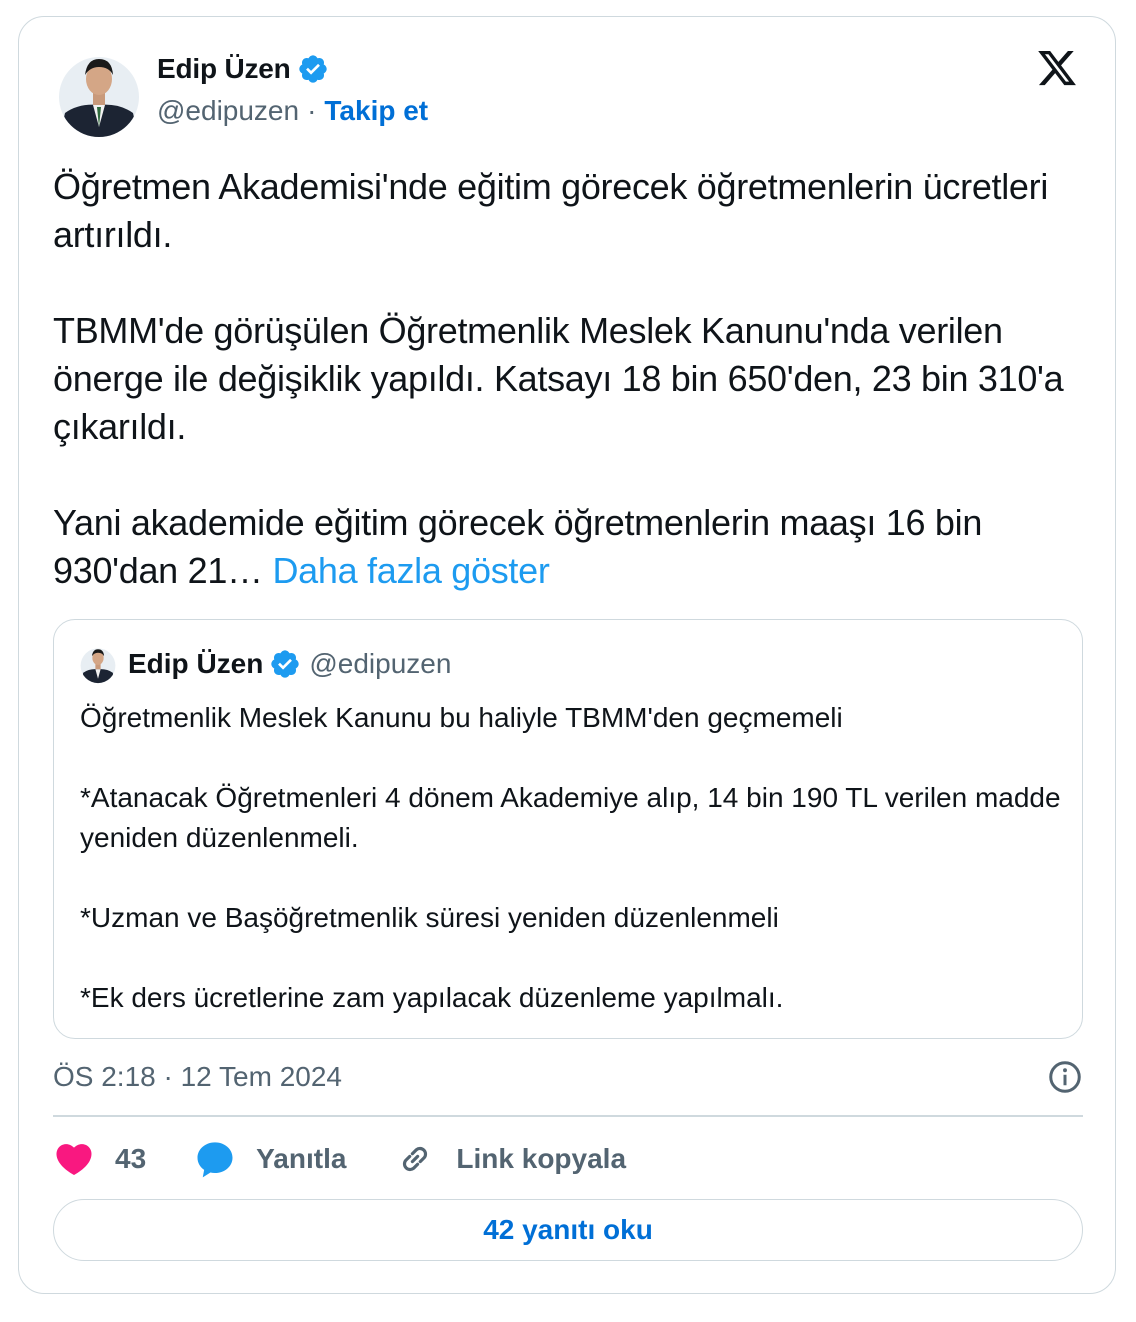 The width and height of the screenshot is (1136, 1322). I want to click on reply-label: Yanıtla, so click(301, 1158).